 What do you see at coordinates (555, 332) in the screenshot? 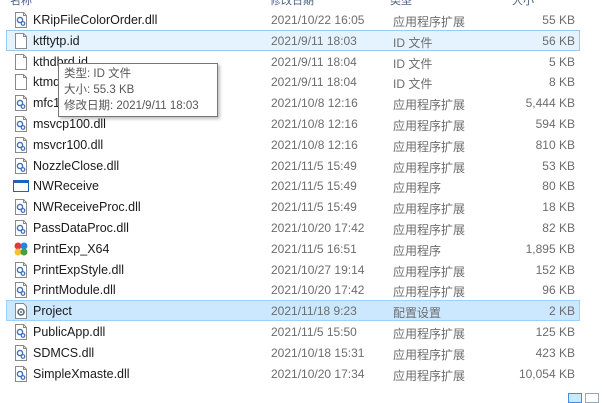
I see `file-size: 125 KB` at bounding box center [555, 332].